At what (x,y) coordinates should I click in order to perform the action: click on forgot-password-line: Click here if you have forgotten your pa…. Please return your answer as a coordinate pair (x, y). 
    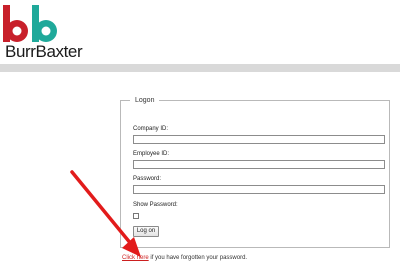
    Looking at the image, I should click on (184, 258).